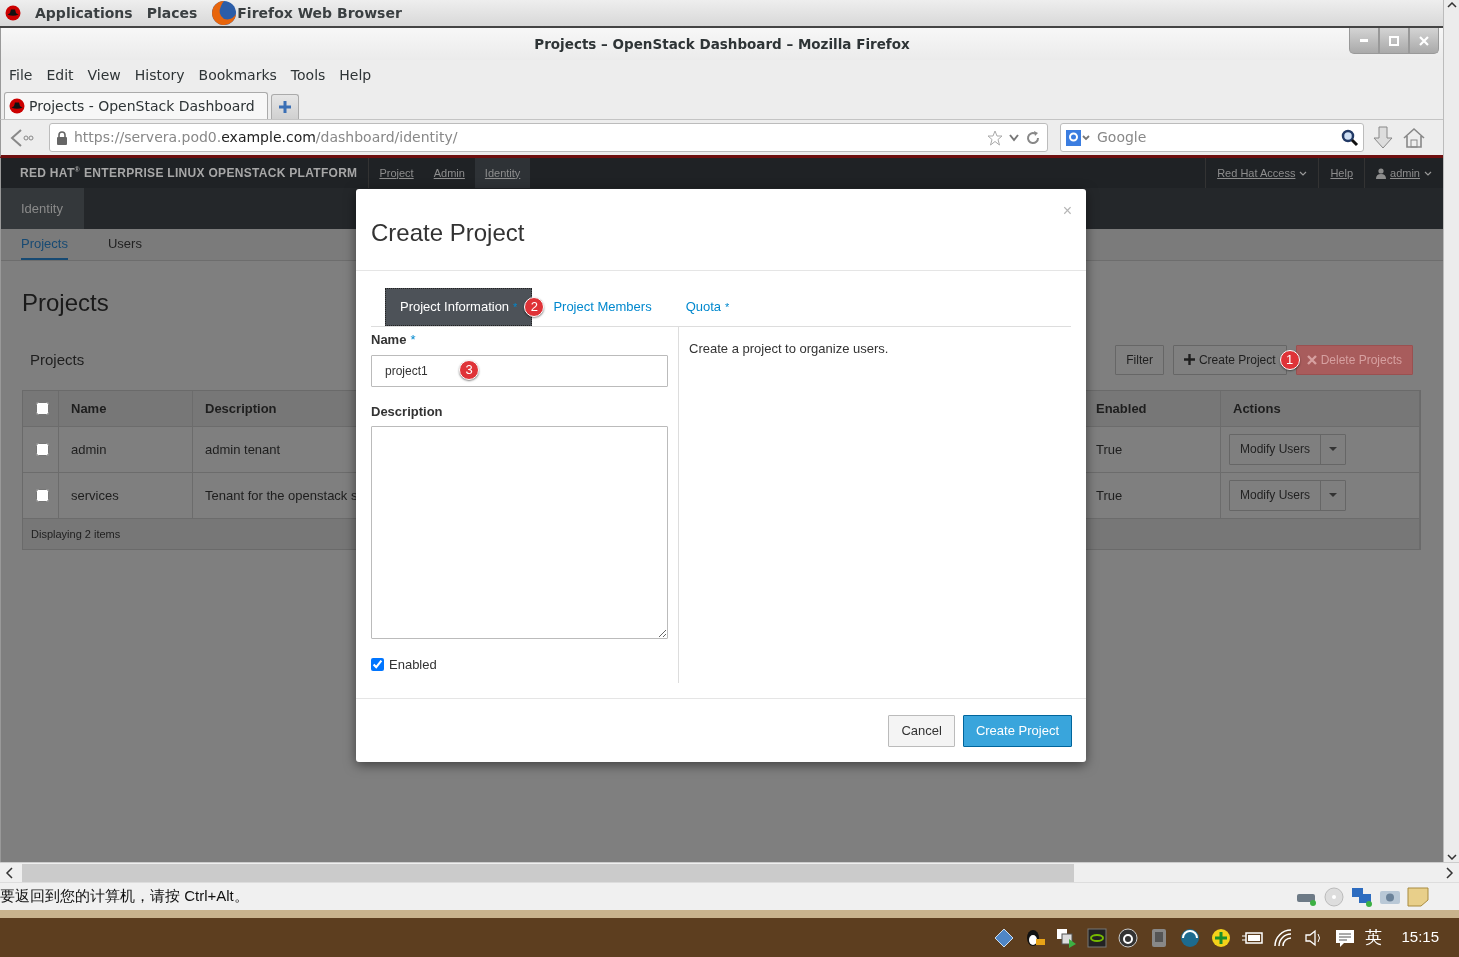  Describe the element at coordinates (534, 307) in the screenshot. I see `step-badge: 2` at that location.